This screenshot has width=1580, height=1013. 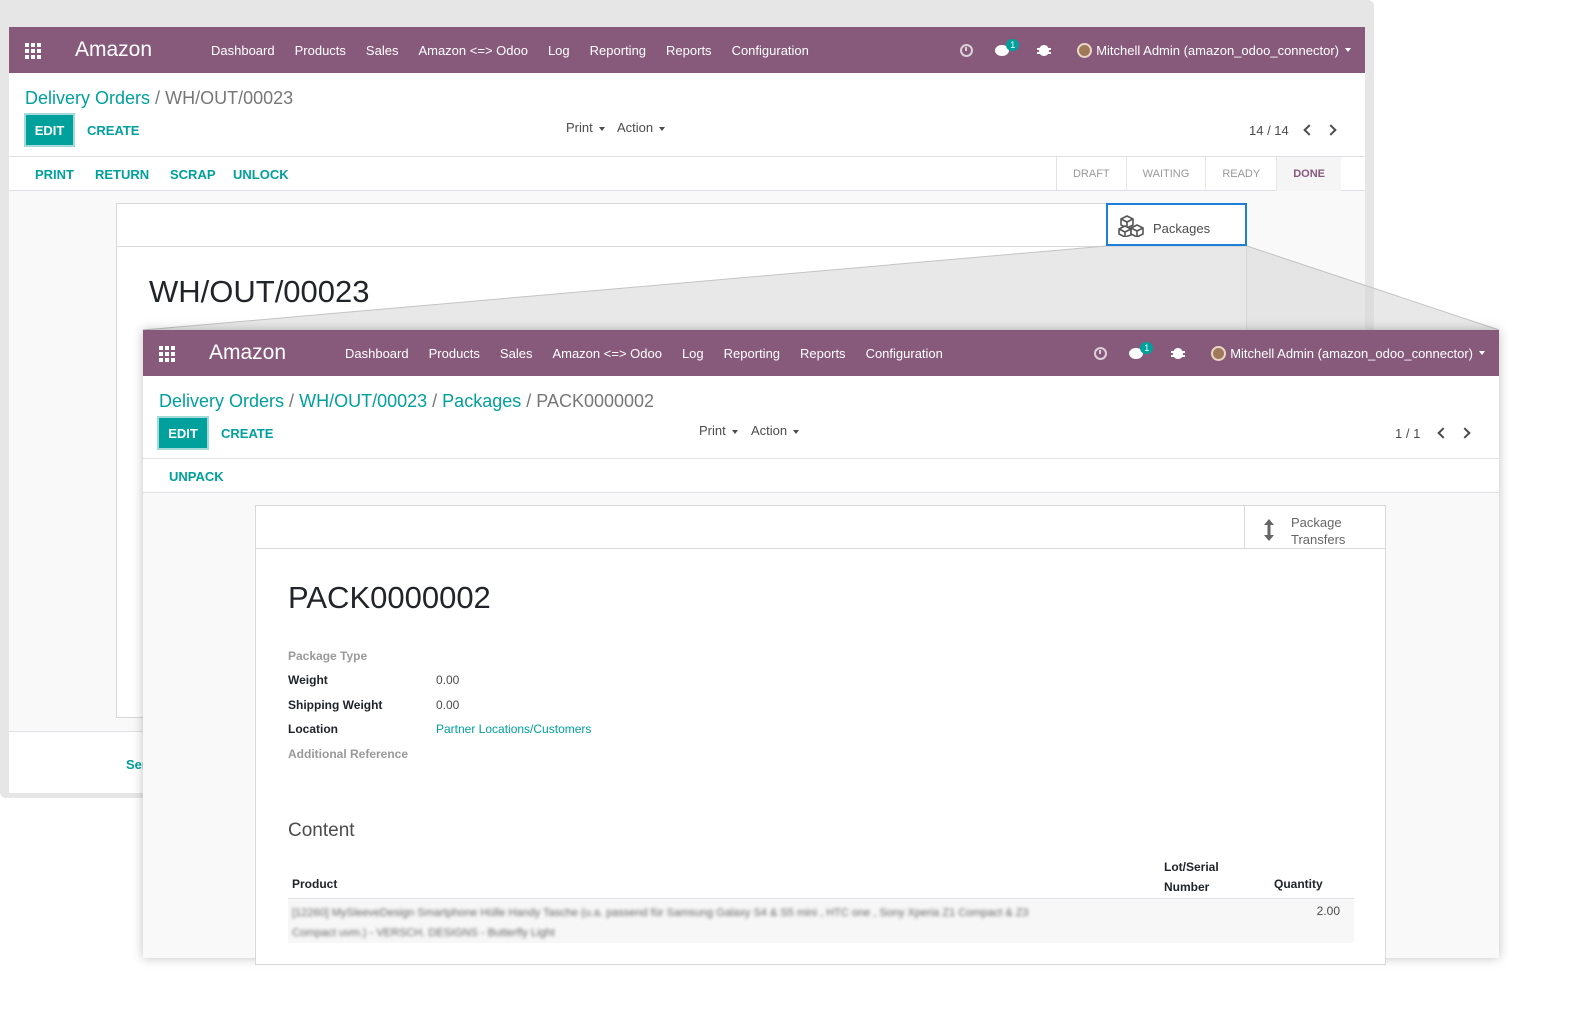 What do you see at coordinates (1219, 353) in the screenshot?
I see `user-avatar` at bounding box center [1219, 353].